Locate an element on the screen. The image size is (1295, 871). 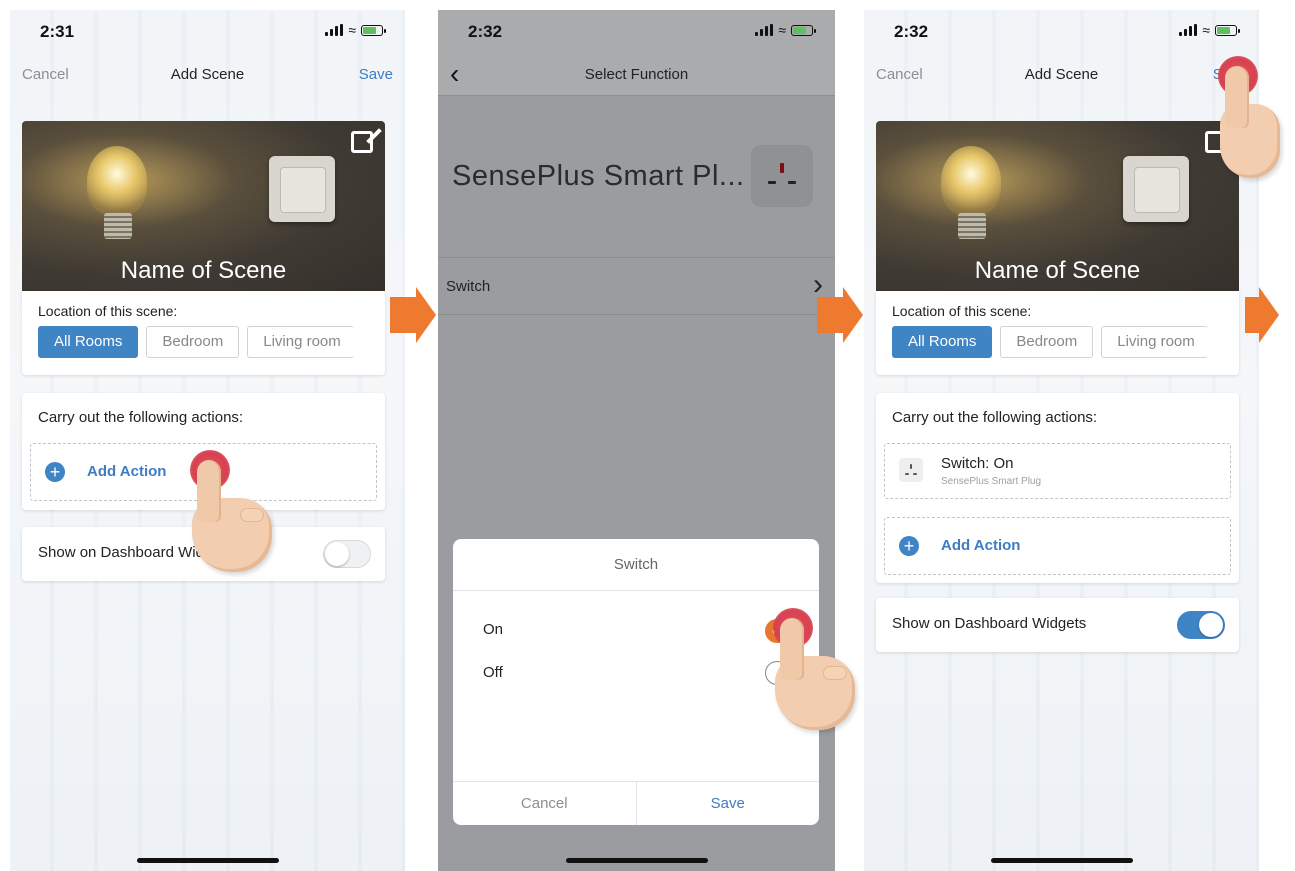
switch-dialog: Switch On ✓ Off Cancel Save is located at coordinates (636, 682).